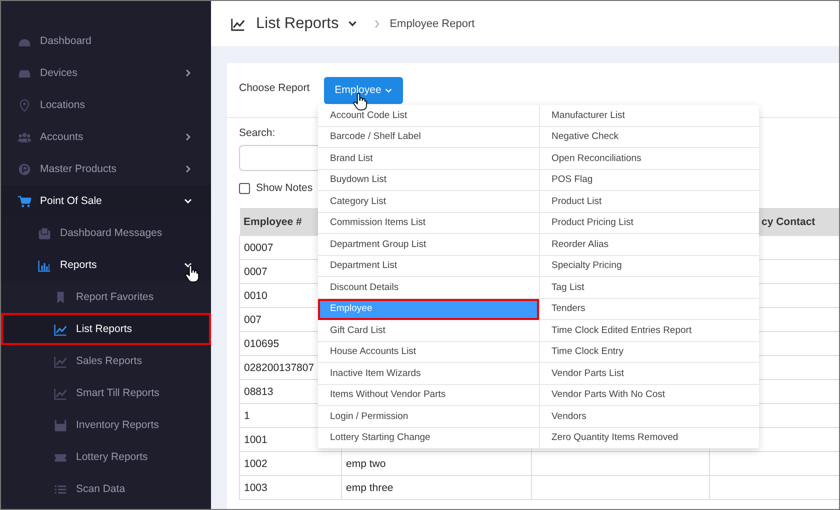 The image size is (840, 510). Describe the element at coordinates (428, 395) in the screenshot. I see `menu-item: Items Without Vendor Parts` at that location.